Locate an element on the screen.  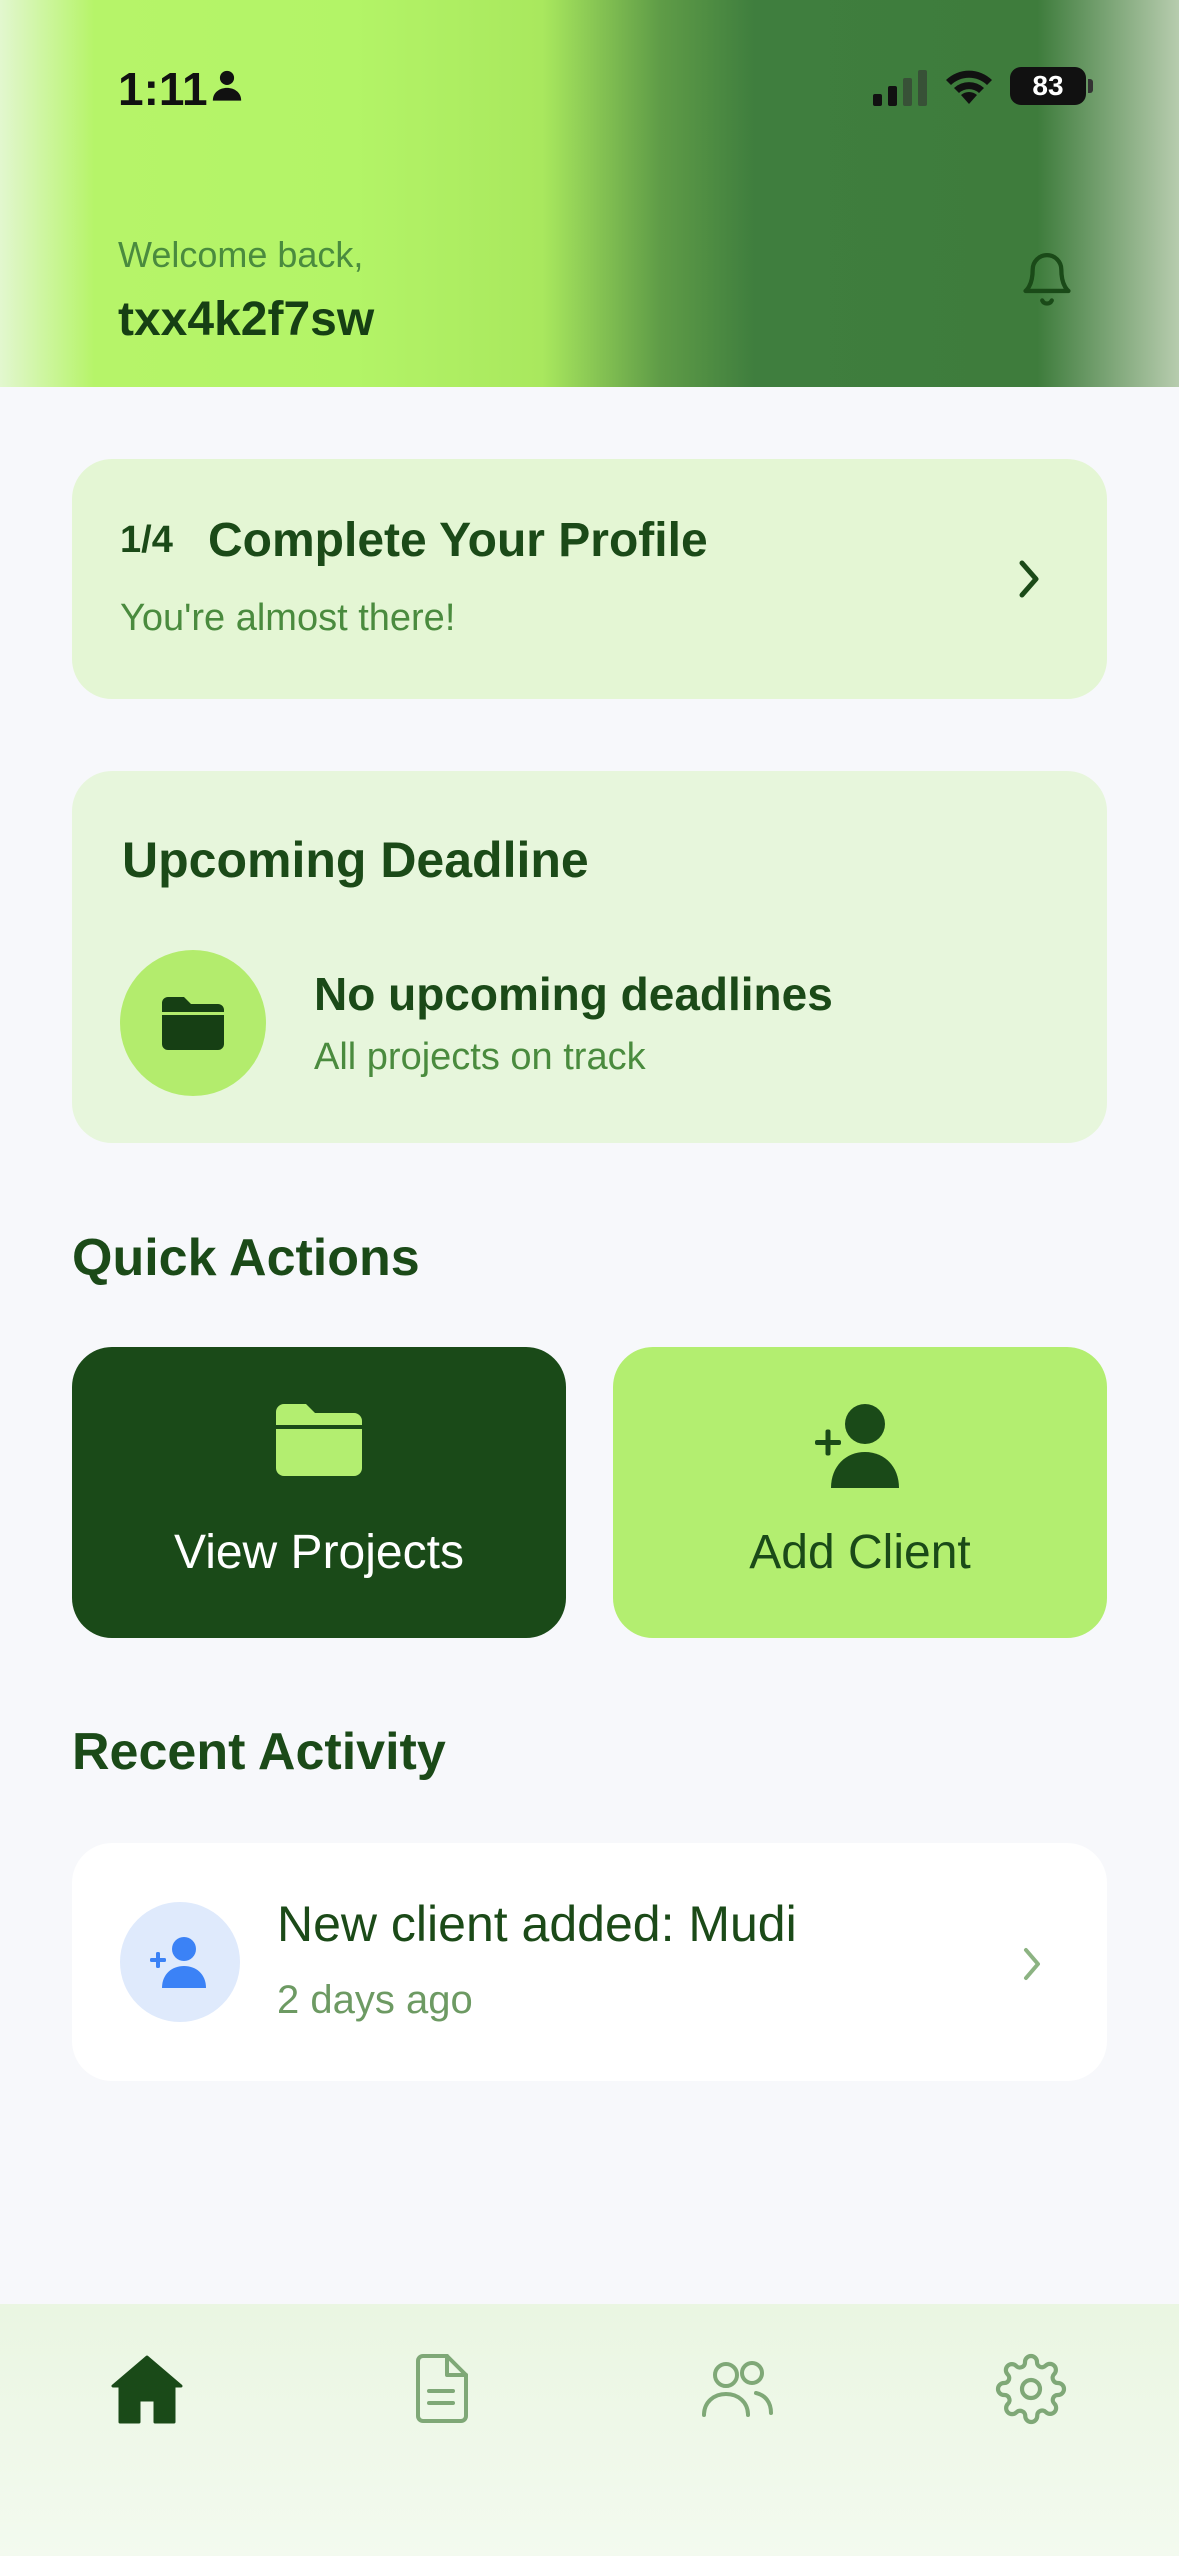
gear-icon is located at coordinates (1031, 2389).